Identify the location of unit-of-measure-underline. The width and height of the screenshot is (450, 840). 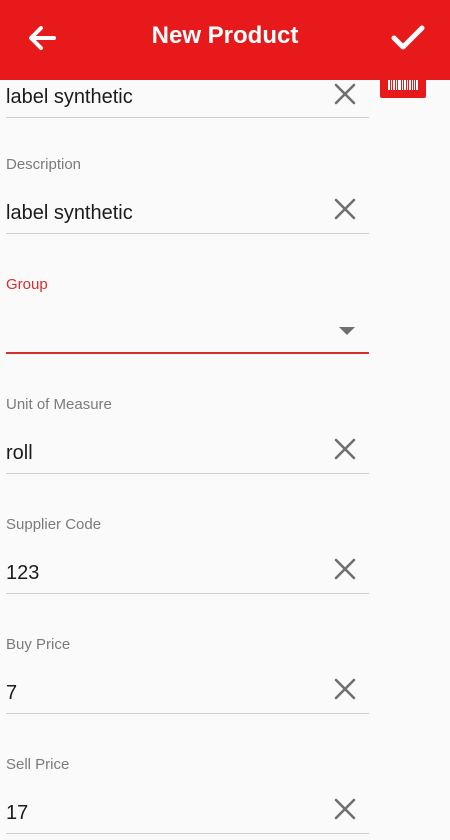
(187, 473).